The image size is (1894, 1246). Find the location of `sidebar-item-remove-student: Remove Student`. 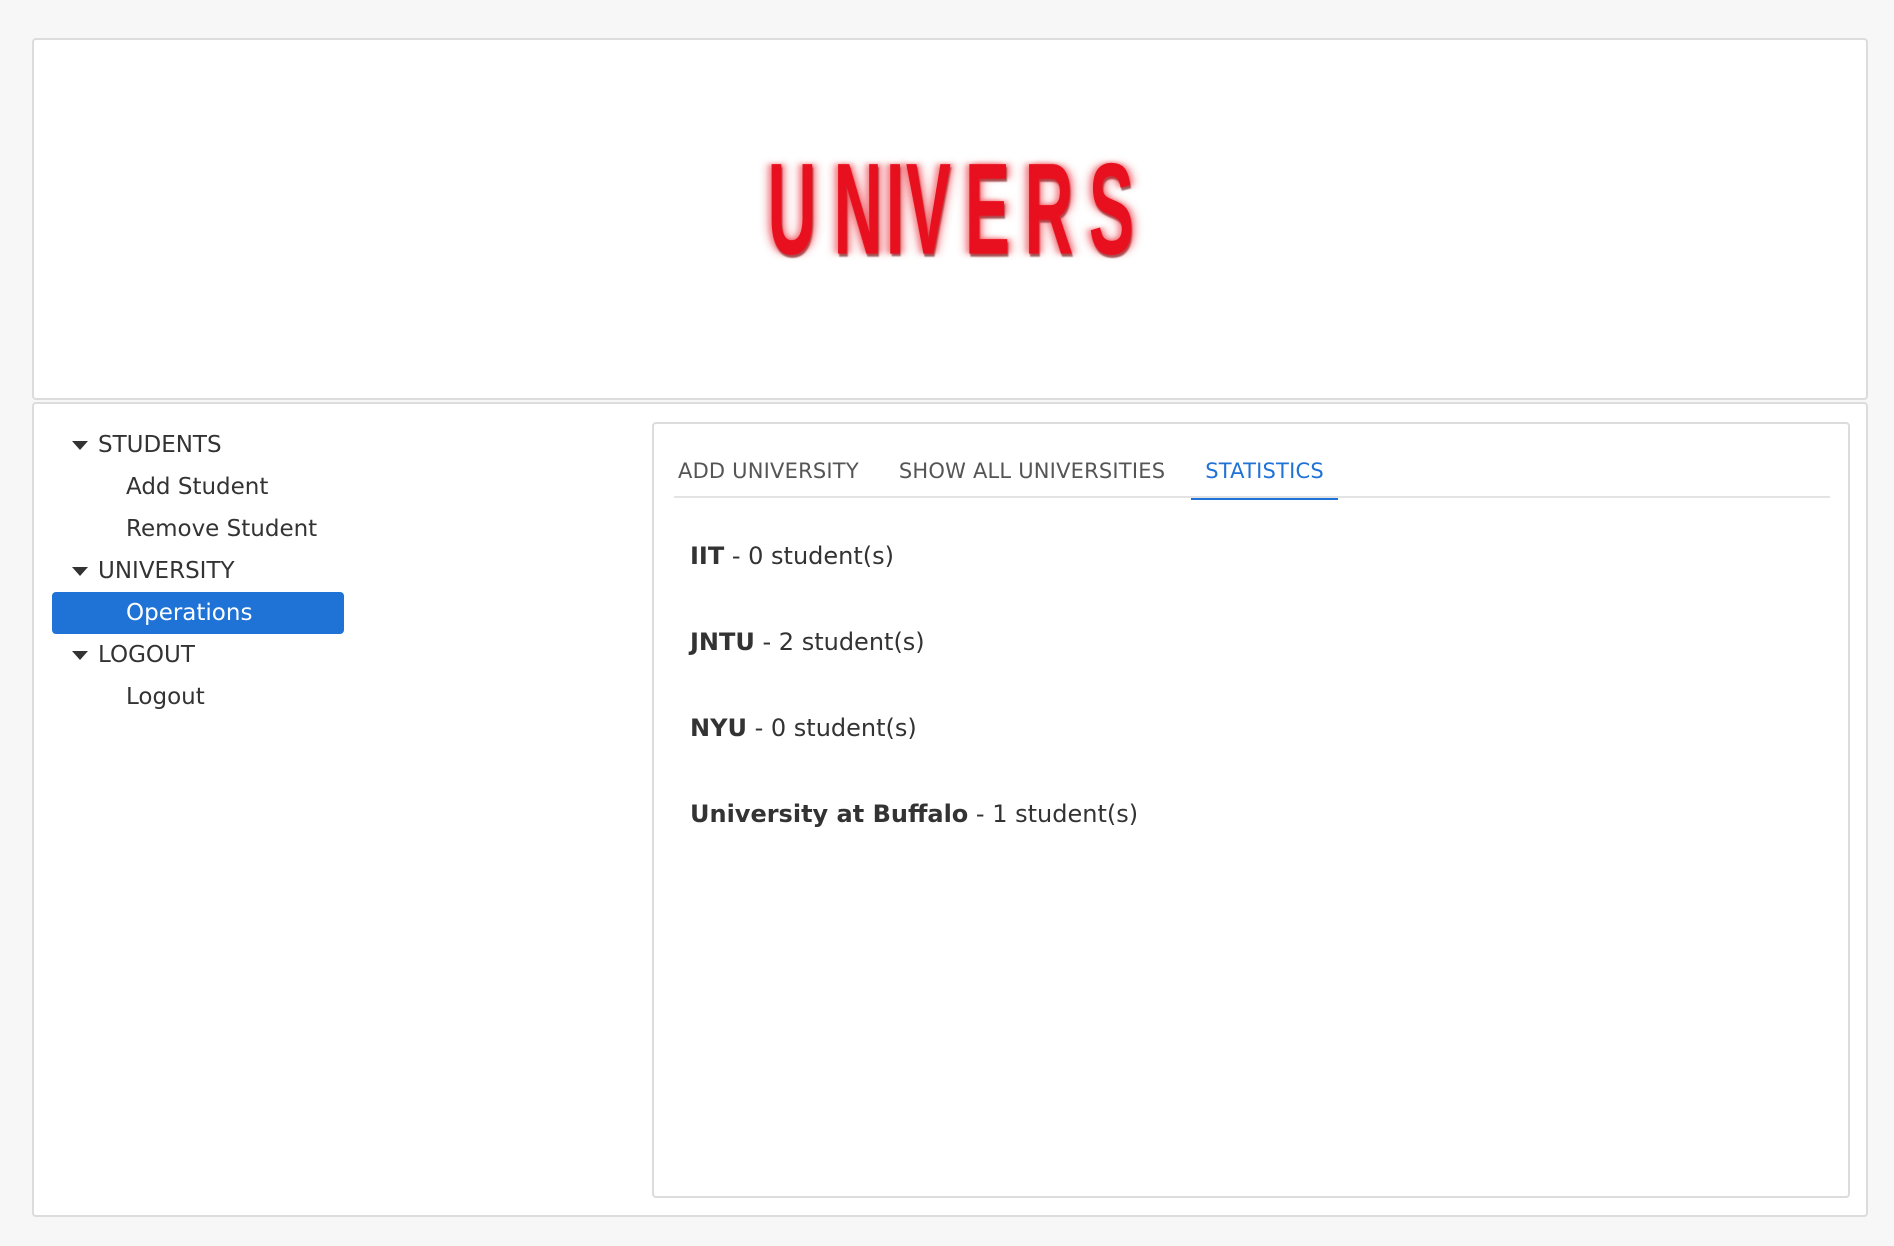

sidebar-item-remove-student: Remove Student is located at coordinates (198, 529).